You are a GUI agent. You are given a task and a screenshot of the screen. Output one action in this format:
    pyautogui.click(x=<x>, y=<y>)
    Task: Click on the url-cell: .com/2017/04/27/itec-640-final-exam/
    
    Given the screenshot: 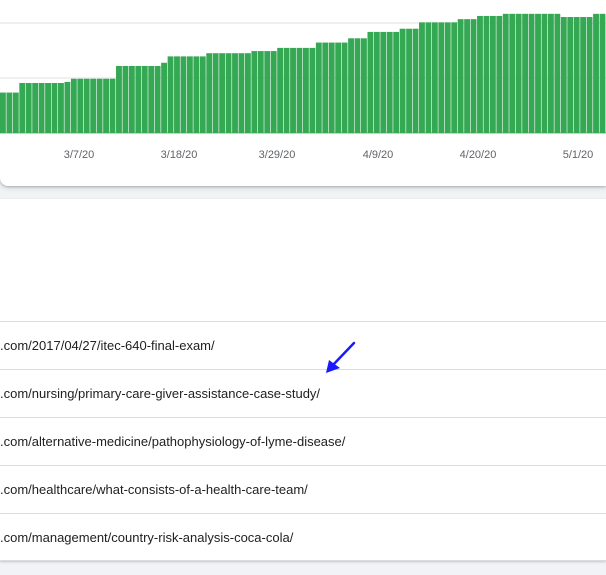 What is the action you would take?
    pyautogui.click(x=107, y=345)
    